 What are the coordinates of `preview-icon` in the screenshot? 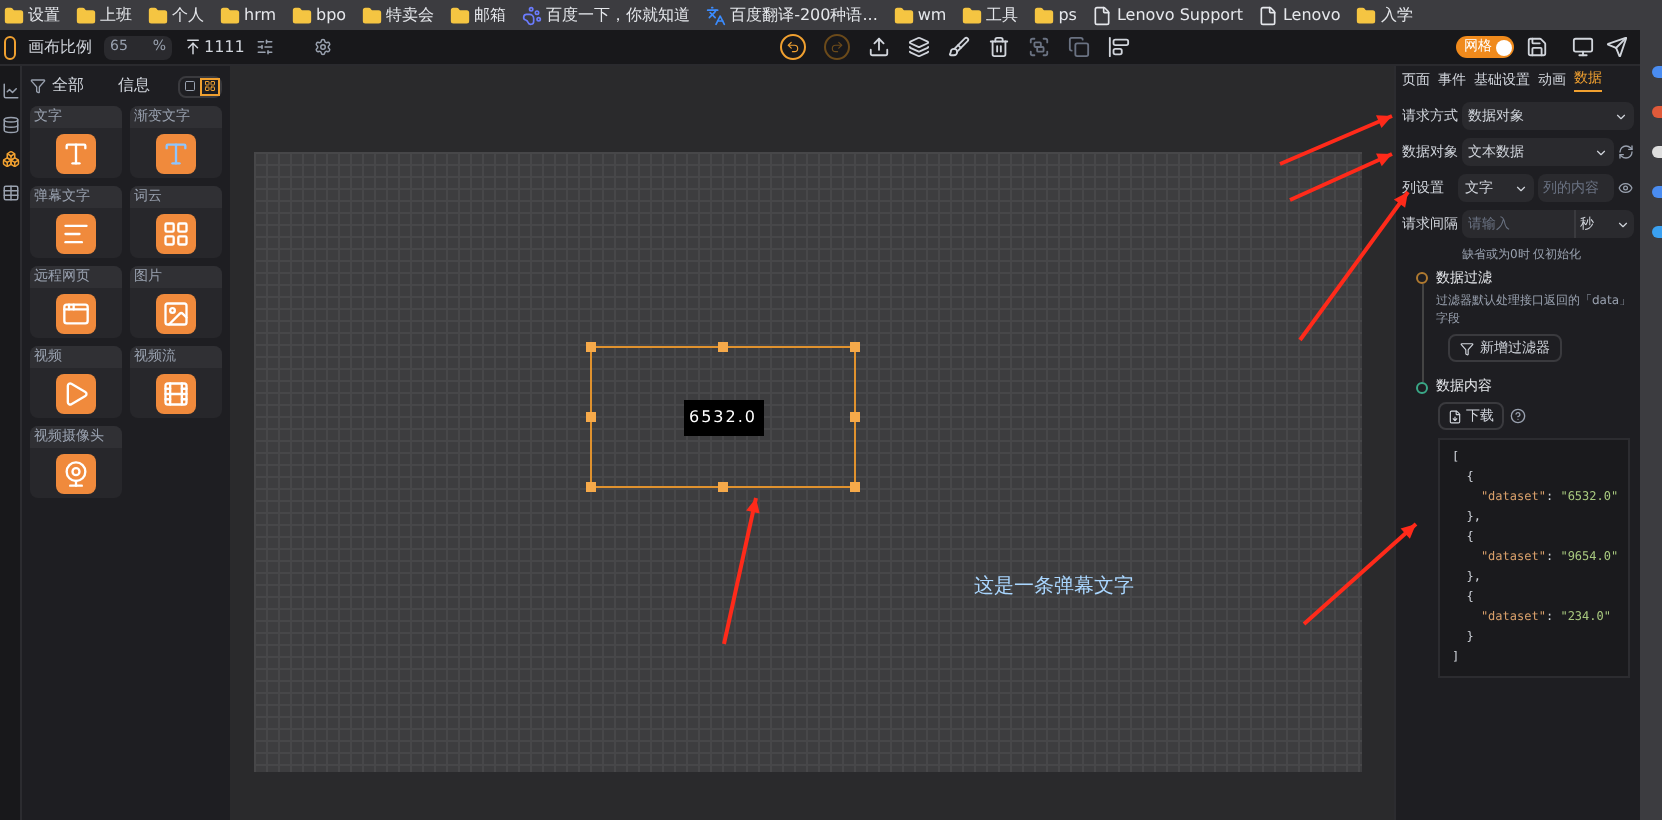 It's located at (1583, 47).